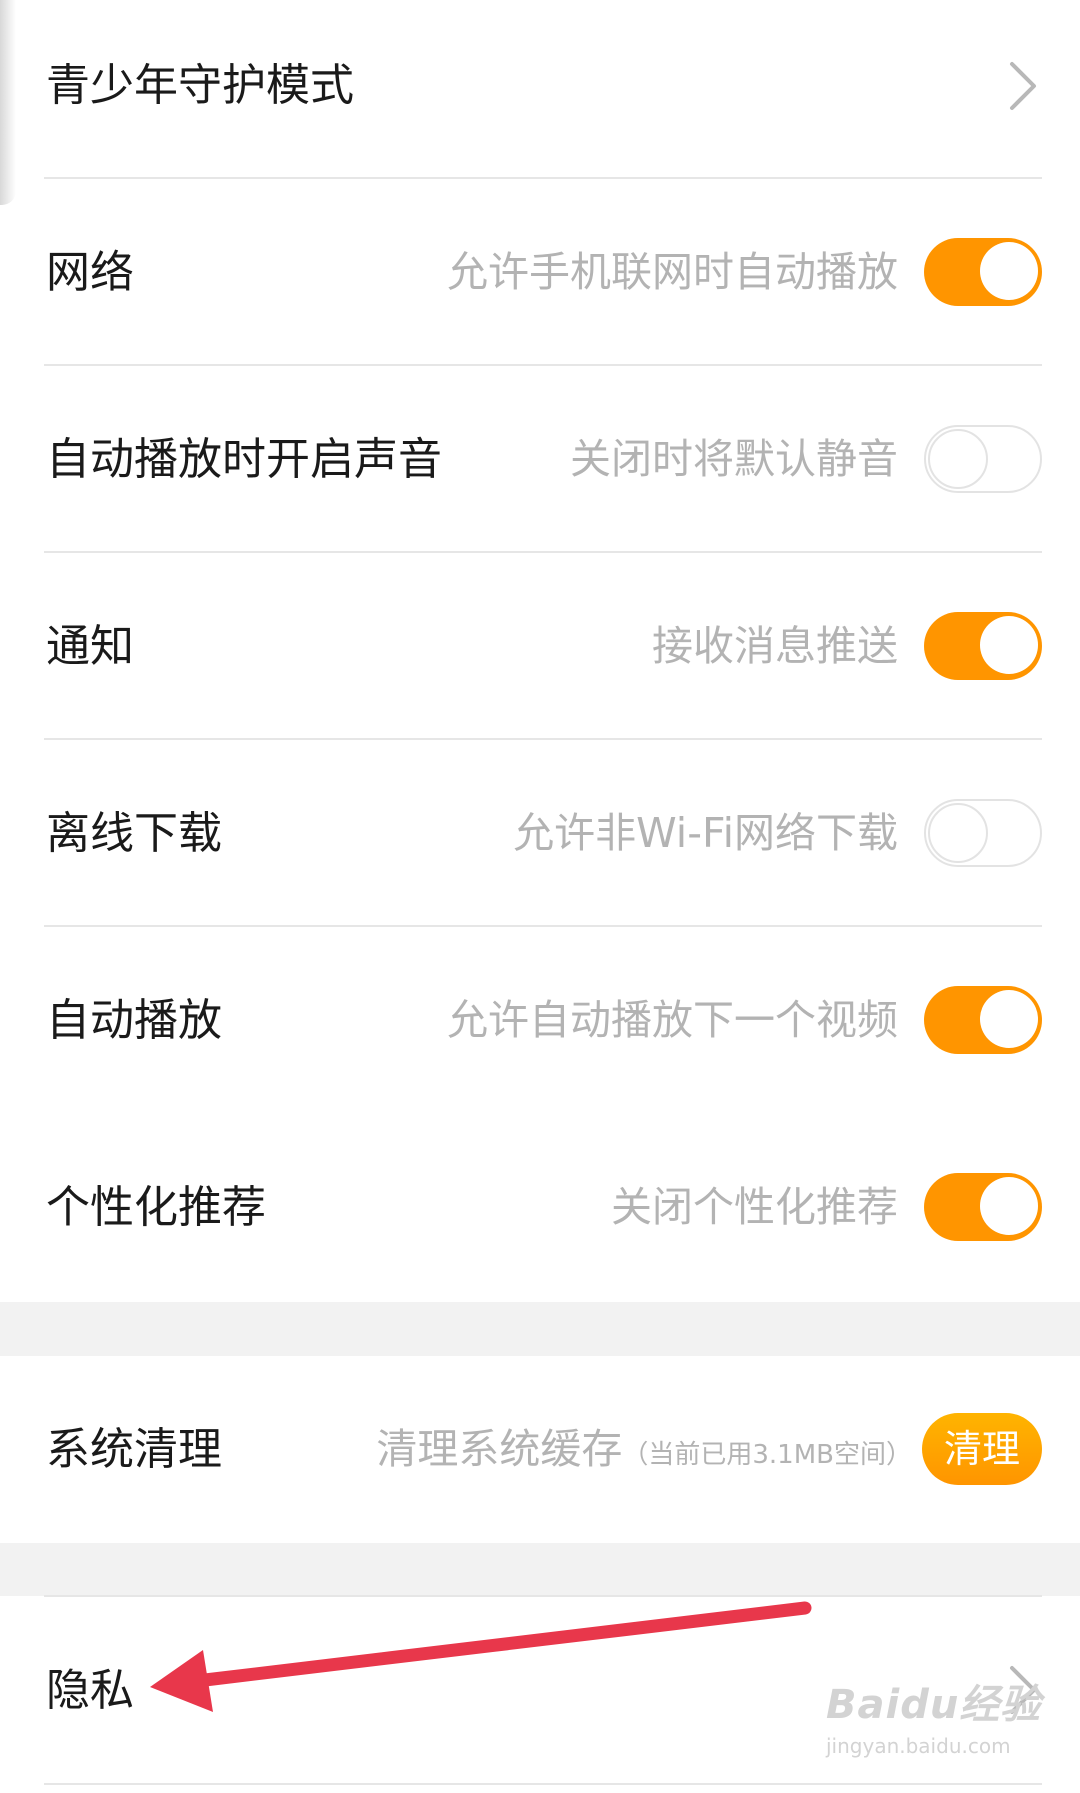  What do you see at coordinates (481, 1656) in the screenshot?
I see `annotation-arrow-icon` at bounding box center [481, 1656].